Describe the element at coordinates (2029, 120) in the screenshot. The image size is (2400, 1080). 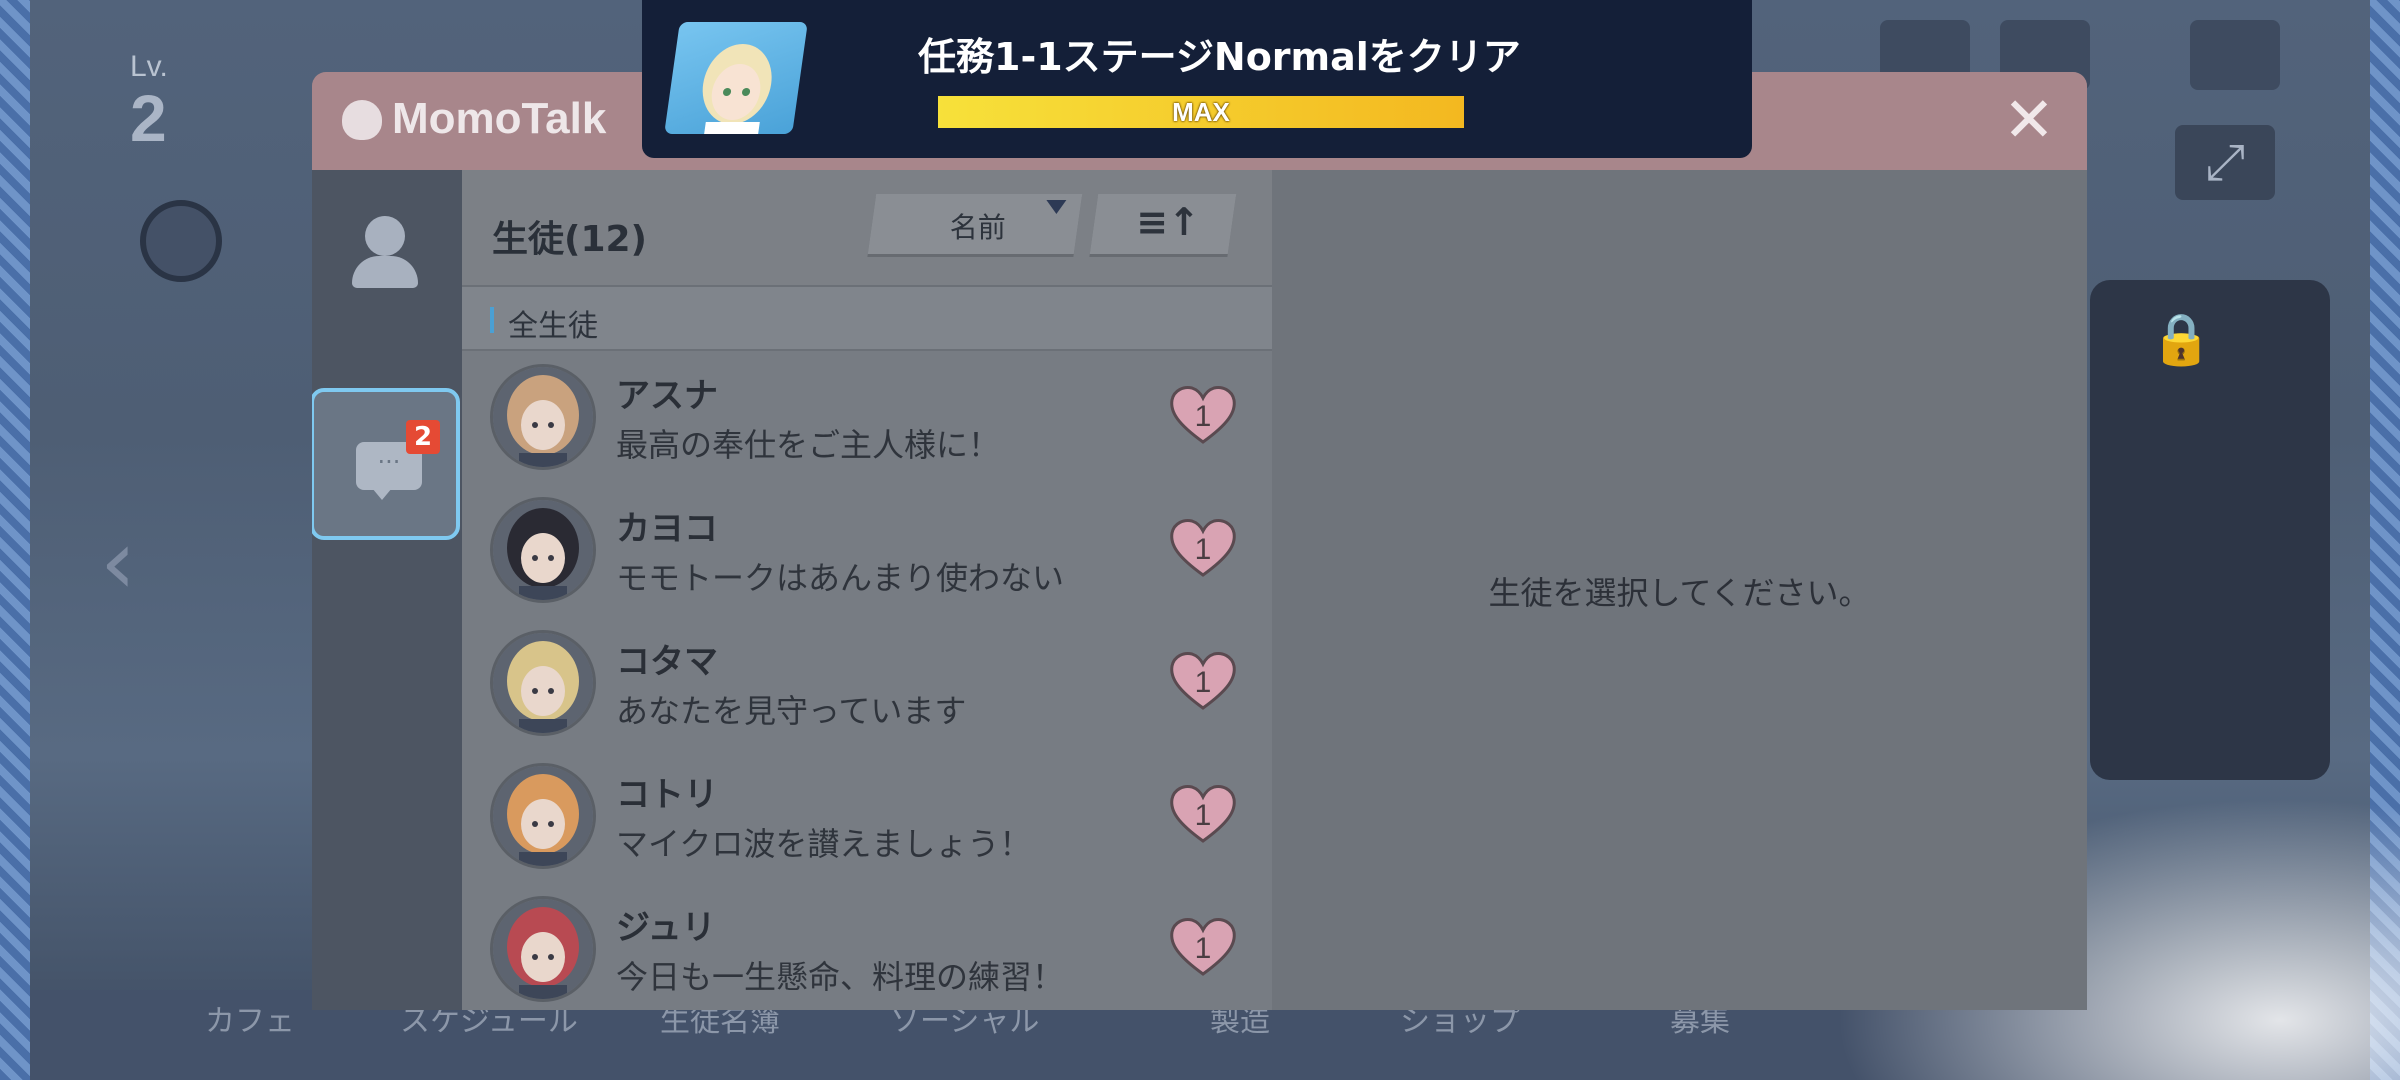
I see `close-icon: ✕` at that location.